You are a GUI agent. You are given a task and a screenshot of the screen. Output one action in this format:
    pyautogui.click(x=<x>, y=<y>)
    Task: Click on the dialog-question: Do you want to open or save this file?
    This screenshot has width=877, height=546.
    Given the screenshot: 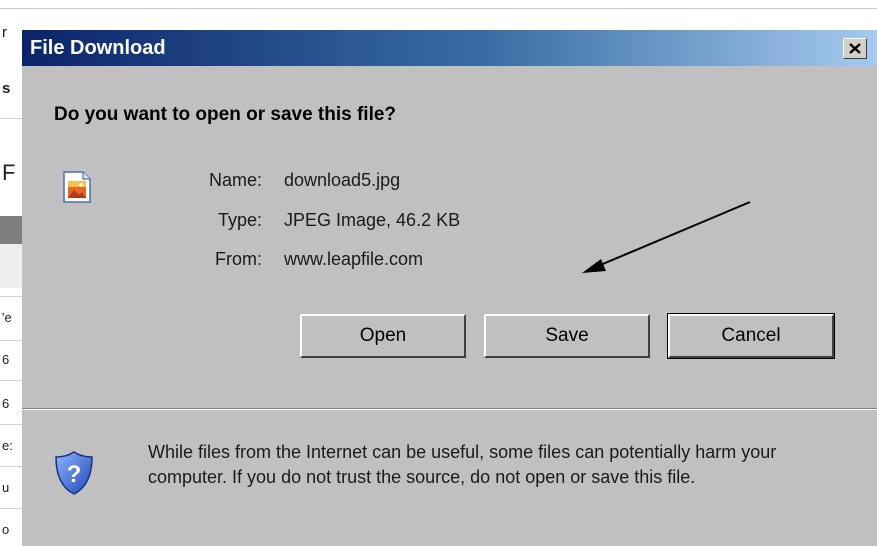 What is the action you would take?
    pyautogui.click(x=225, y=114)
    